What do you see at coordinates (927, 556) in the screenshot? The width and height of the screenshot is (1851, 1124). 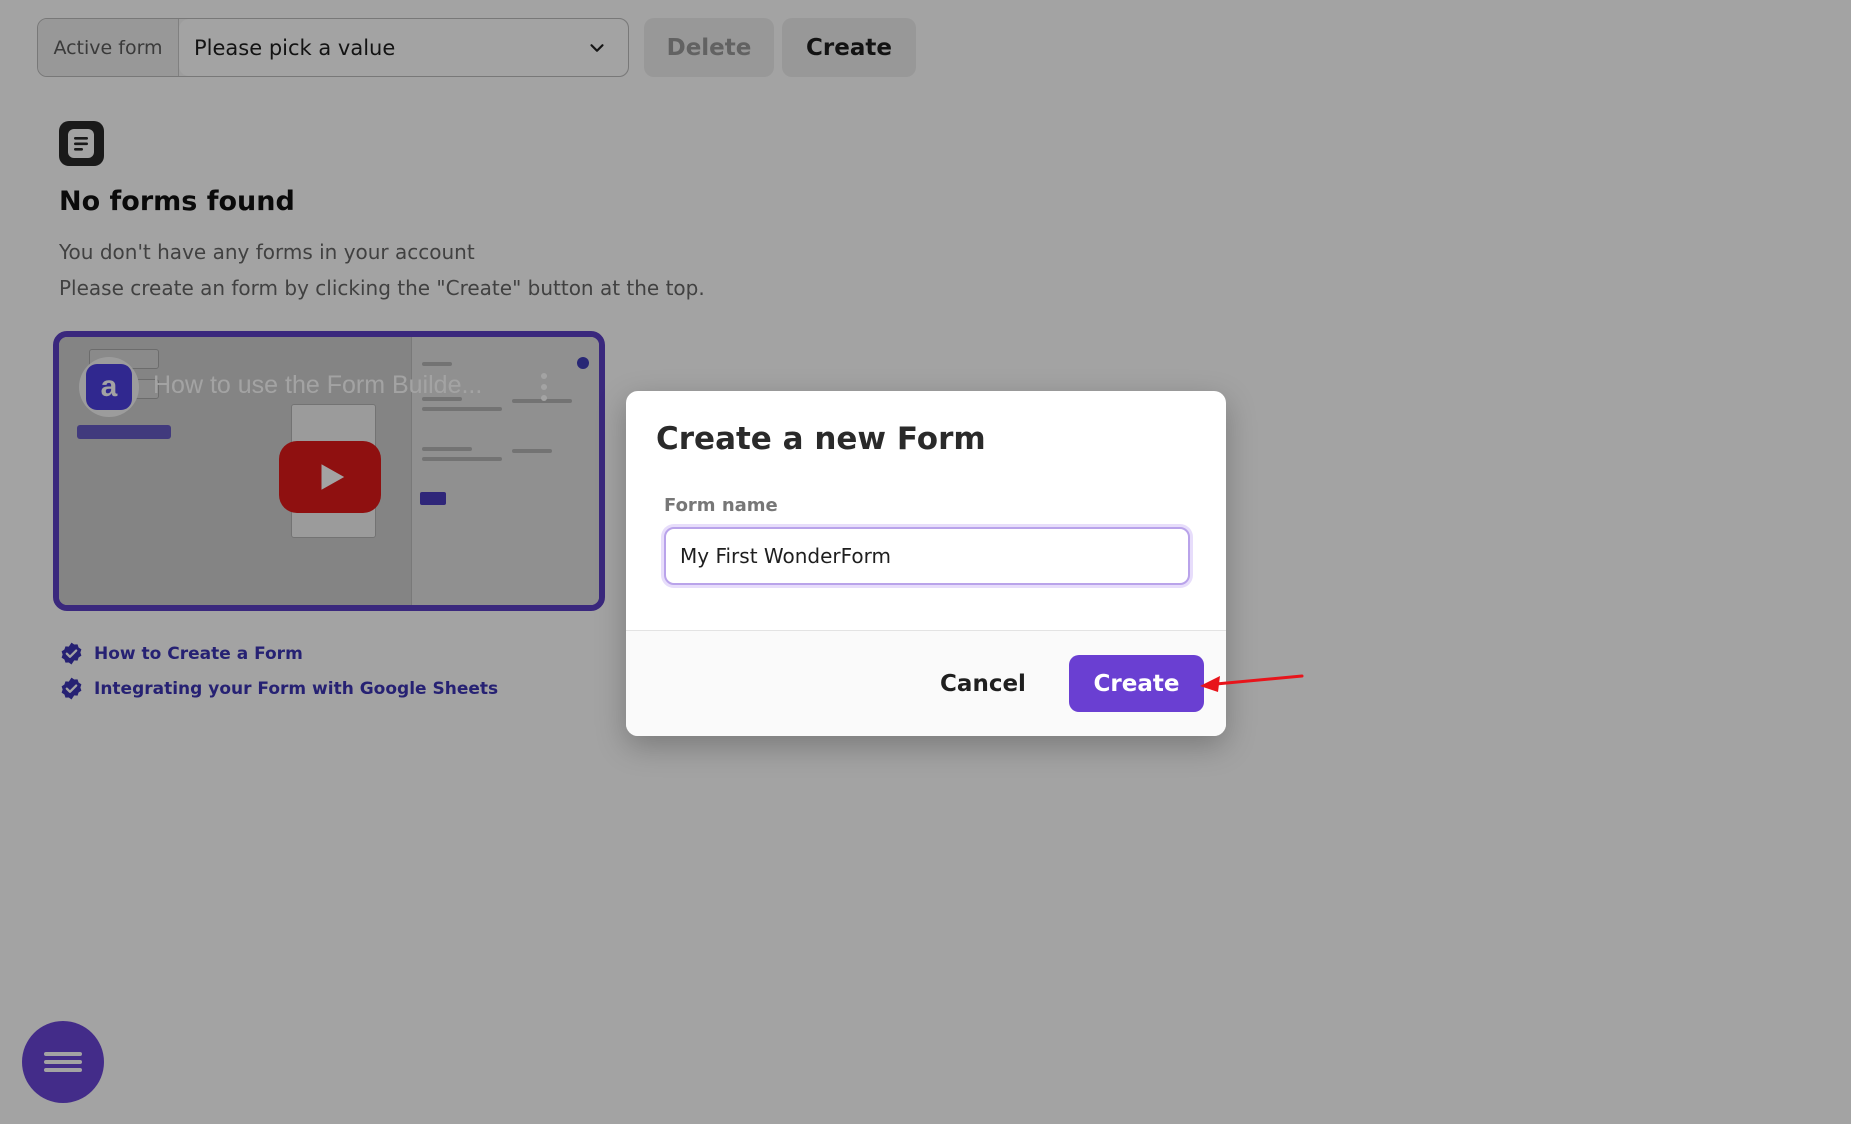 I see `form-name-input` at bounding box center [927, 556].